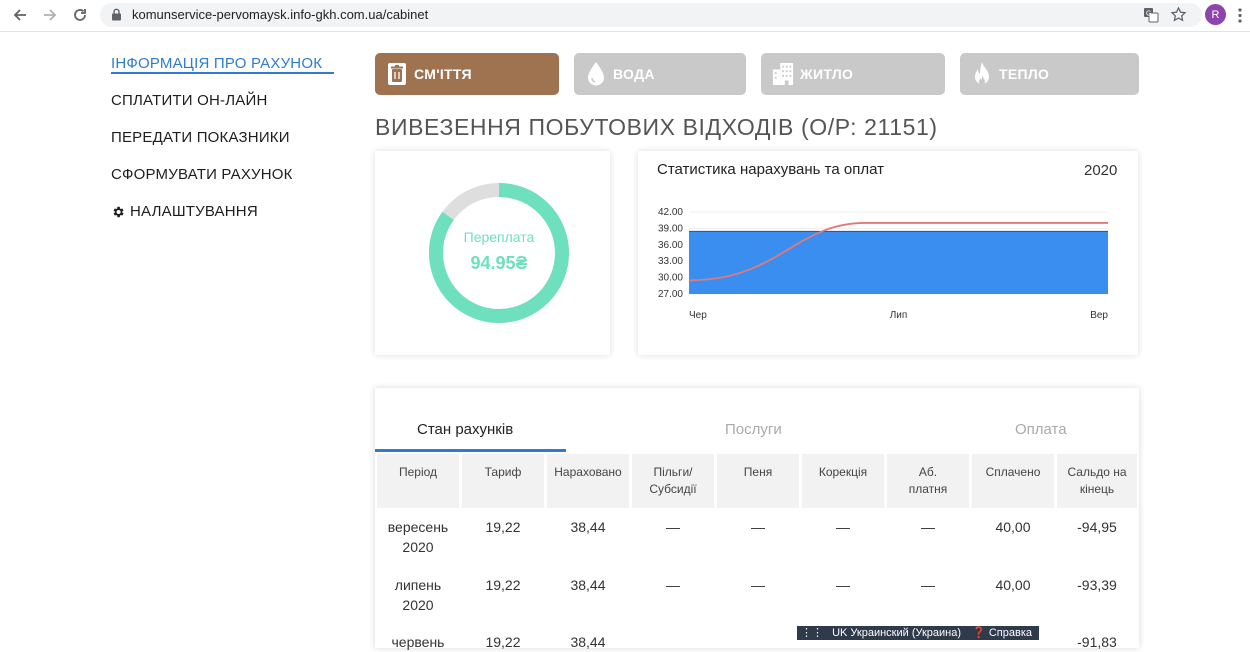  Describe the element at coordinates (418, 481) in the screenshot. I see `col-header-period: Період` at that location.